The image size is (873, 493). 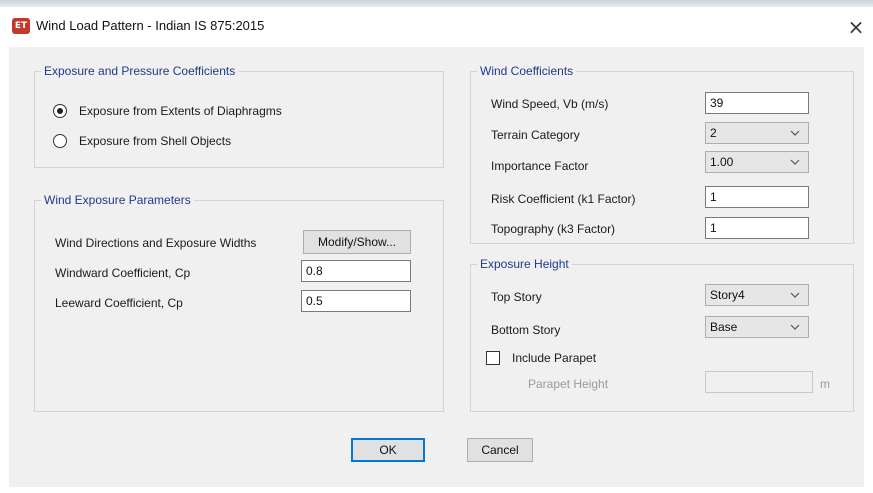 What do you see at coordinates (117, 200) in the screenshot?
I see `wind-exposure-legend: Wind Exposure Parameters` at bounding box center [117, 200].